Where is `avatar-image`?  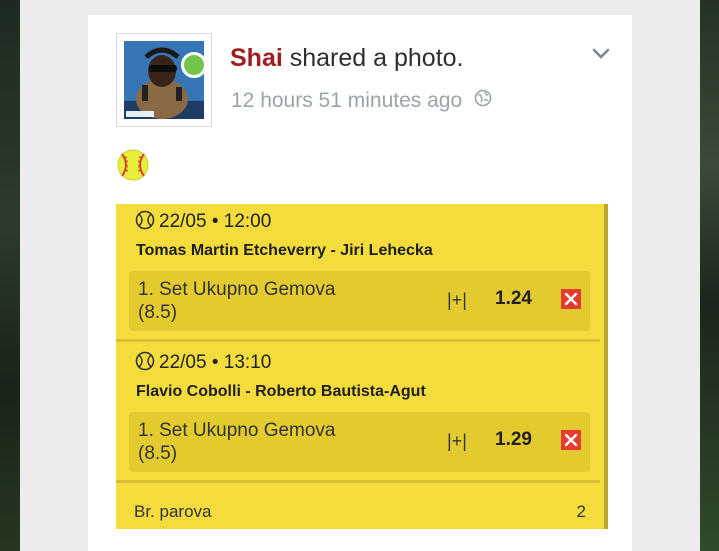 avatar-image is located at coordinates (164, 80).